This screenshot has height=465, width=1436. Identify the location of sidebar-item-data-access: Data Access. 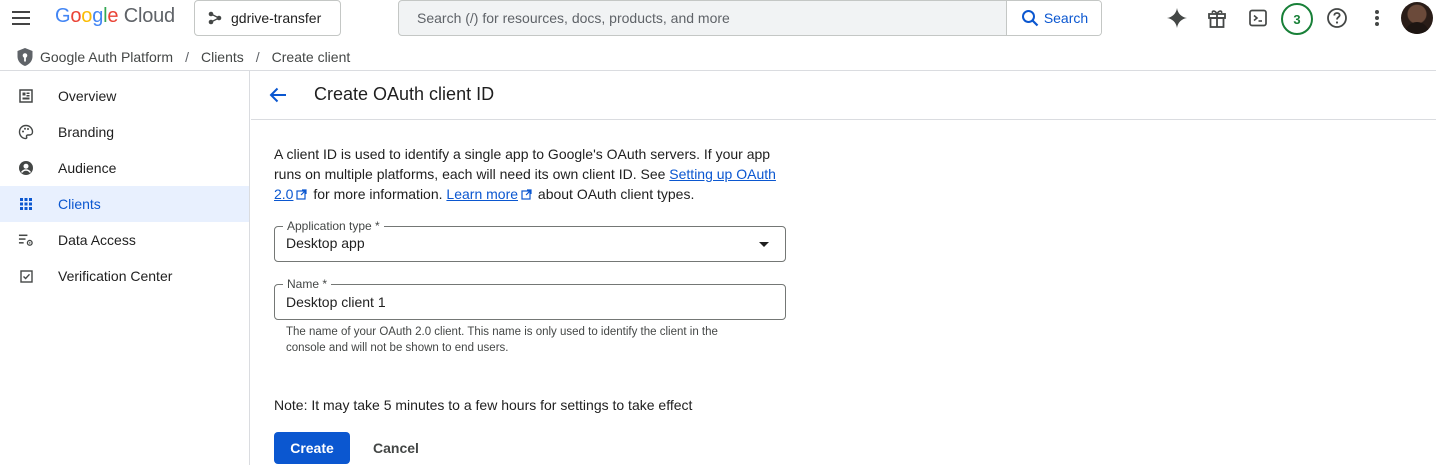
(124, 240).